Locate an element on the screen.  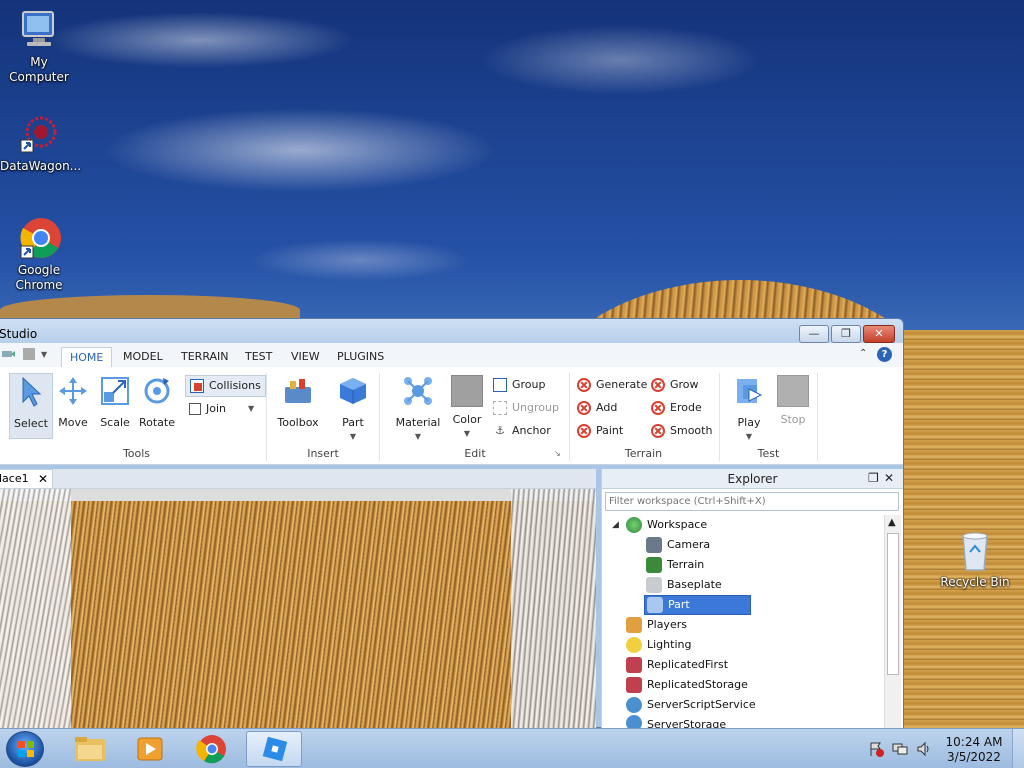
explorer-filter-input is located at coordinates (752, 501).